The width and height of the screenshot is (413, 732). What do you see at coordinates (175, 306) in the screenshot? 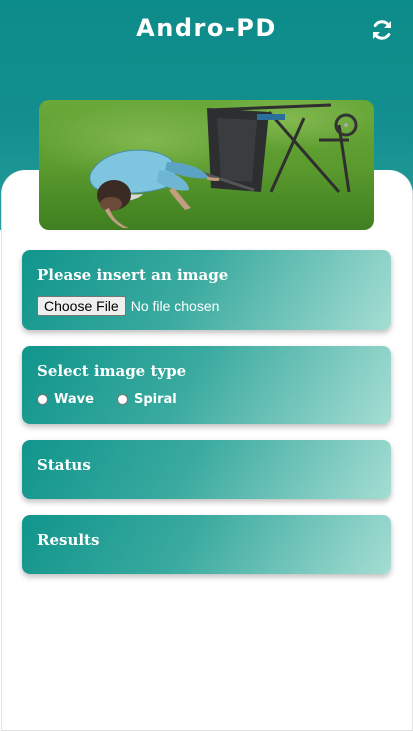
I see `file-status: No file chosen` at bounding box center [175, 306].